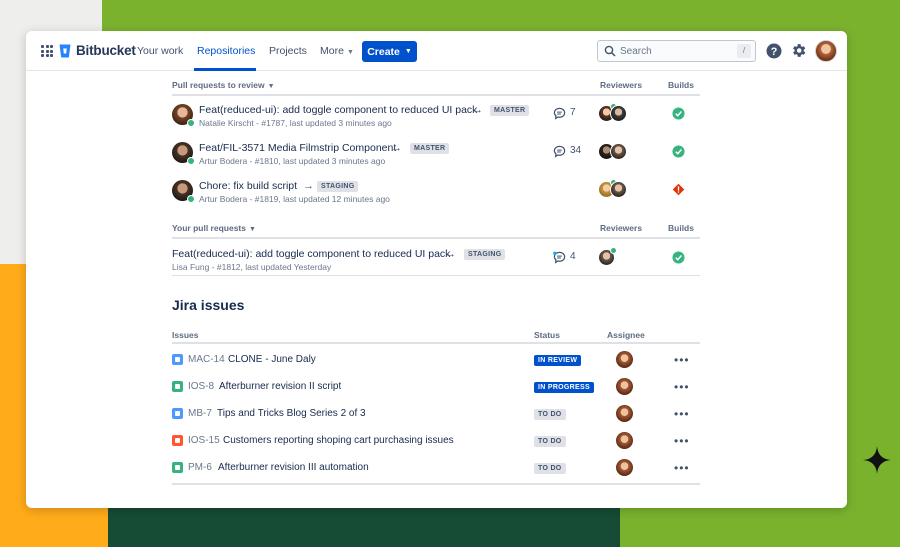 The width and height of the screenshot is (900, 547). Describe the element at coordinates (204, 440) in the screenshot. I see `issue-key: IOS-15` at that location.